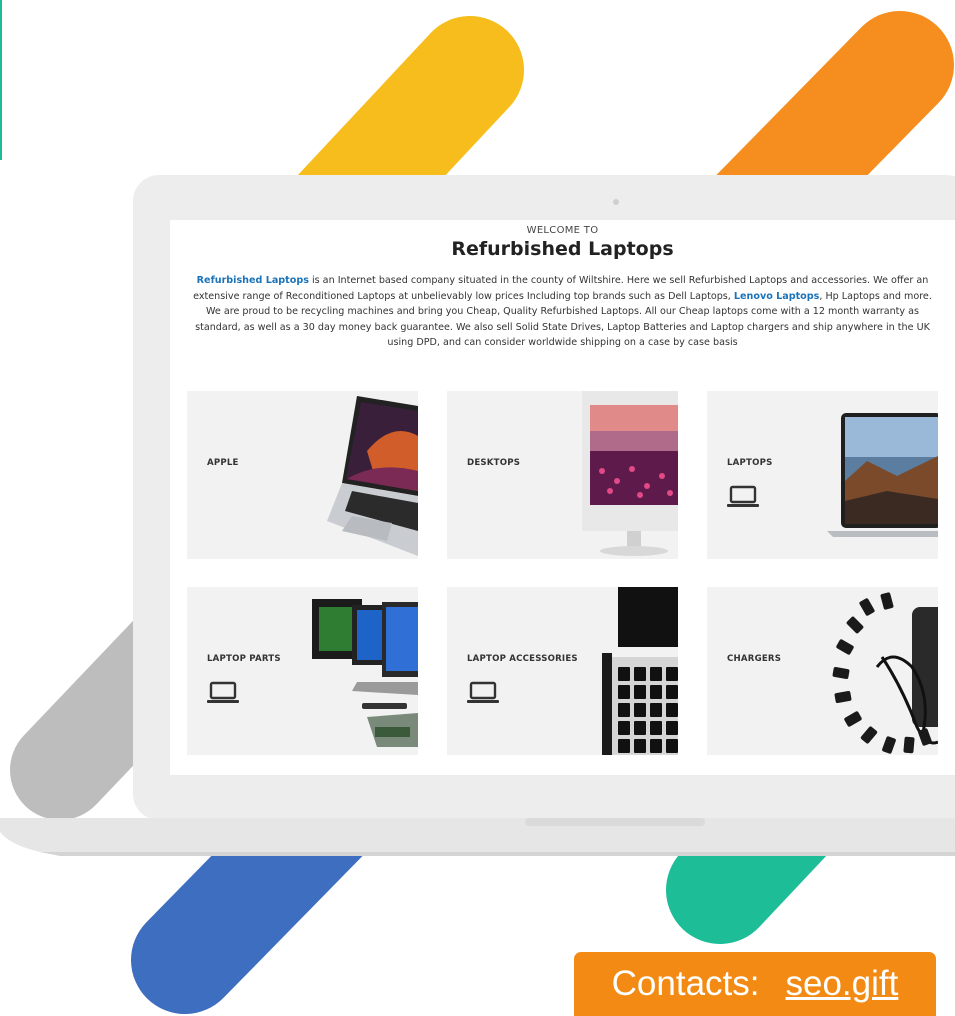 This screenshot has width=955, height=1016. I want to click on welcome-label: WELCOME TO, so click(562, 230).